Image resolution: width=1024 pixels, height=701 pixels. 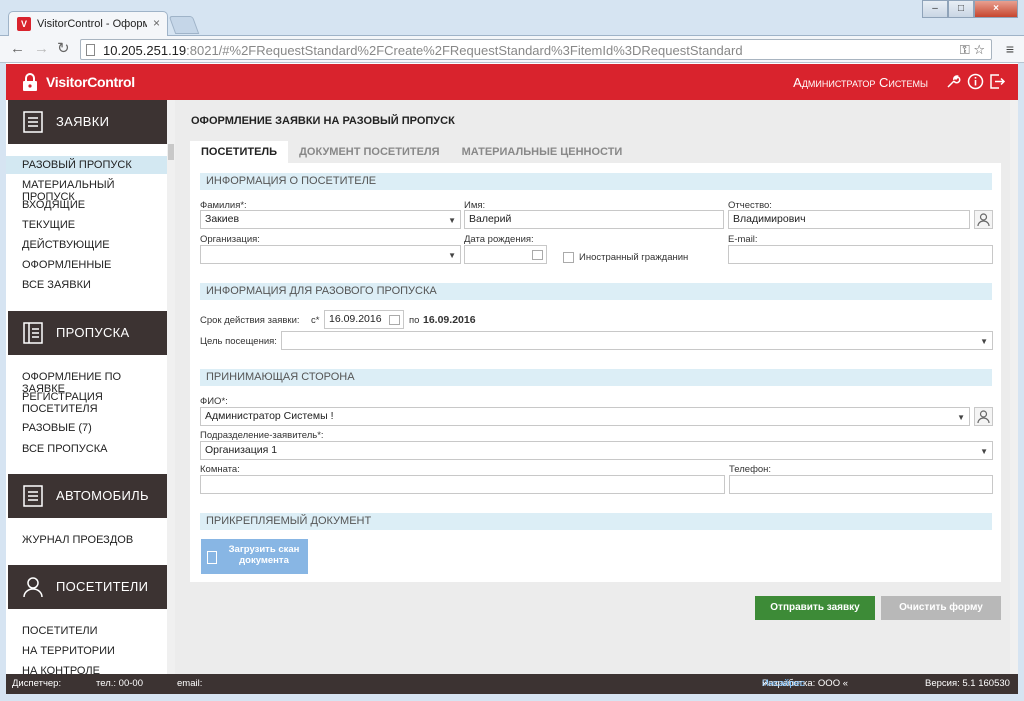 What do you see at coordinates (505, 254) in the screenshot?
I see `birthdate-field` at bounding box center [505, 254].